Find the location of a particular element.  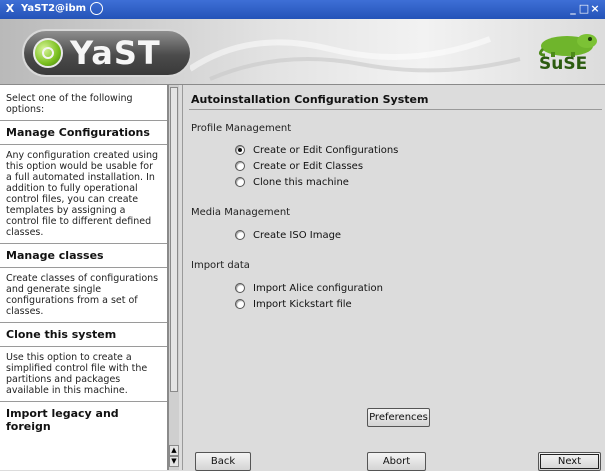

help-intro: Select one of the following options: is located at coordinates (69, 104).